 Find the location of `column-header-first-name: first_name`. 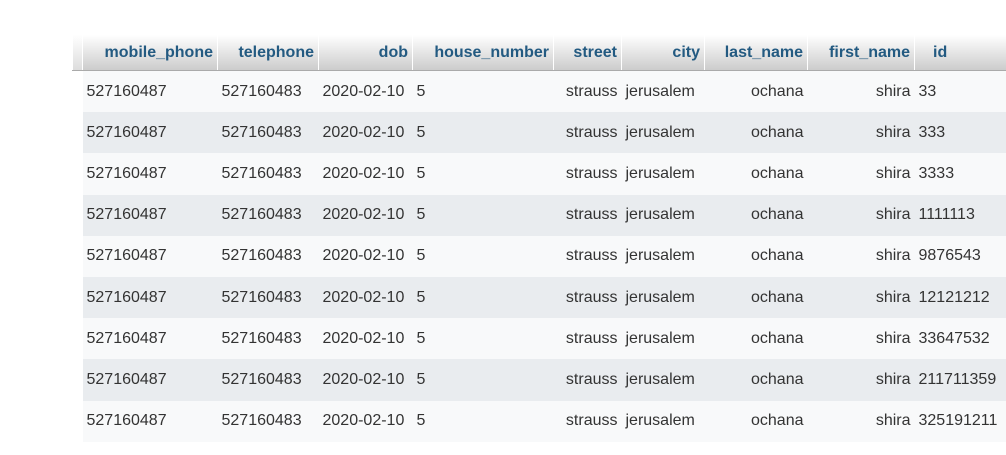

column-header-first-name: first_name is located at coordinates (861, 53).